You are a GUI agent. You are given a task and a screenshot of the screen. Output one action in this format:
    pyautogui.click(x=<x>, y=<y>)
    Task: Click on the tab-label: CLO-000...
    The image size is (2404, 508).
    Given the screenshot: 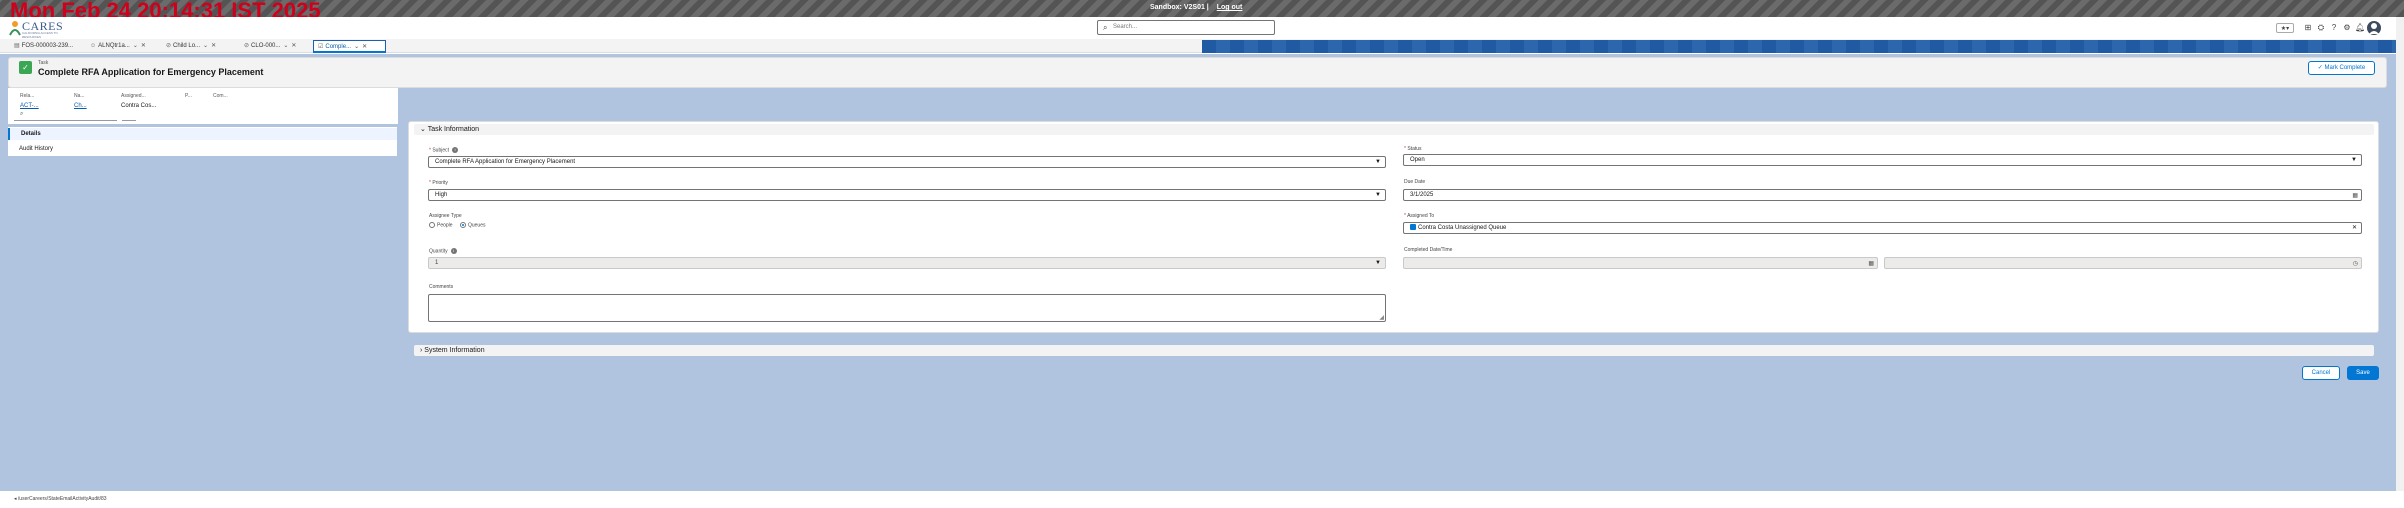 What is the action you would take?
    pyautogui.click(x=266, y=46)
    